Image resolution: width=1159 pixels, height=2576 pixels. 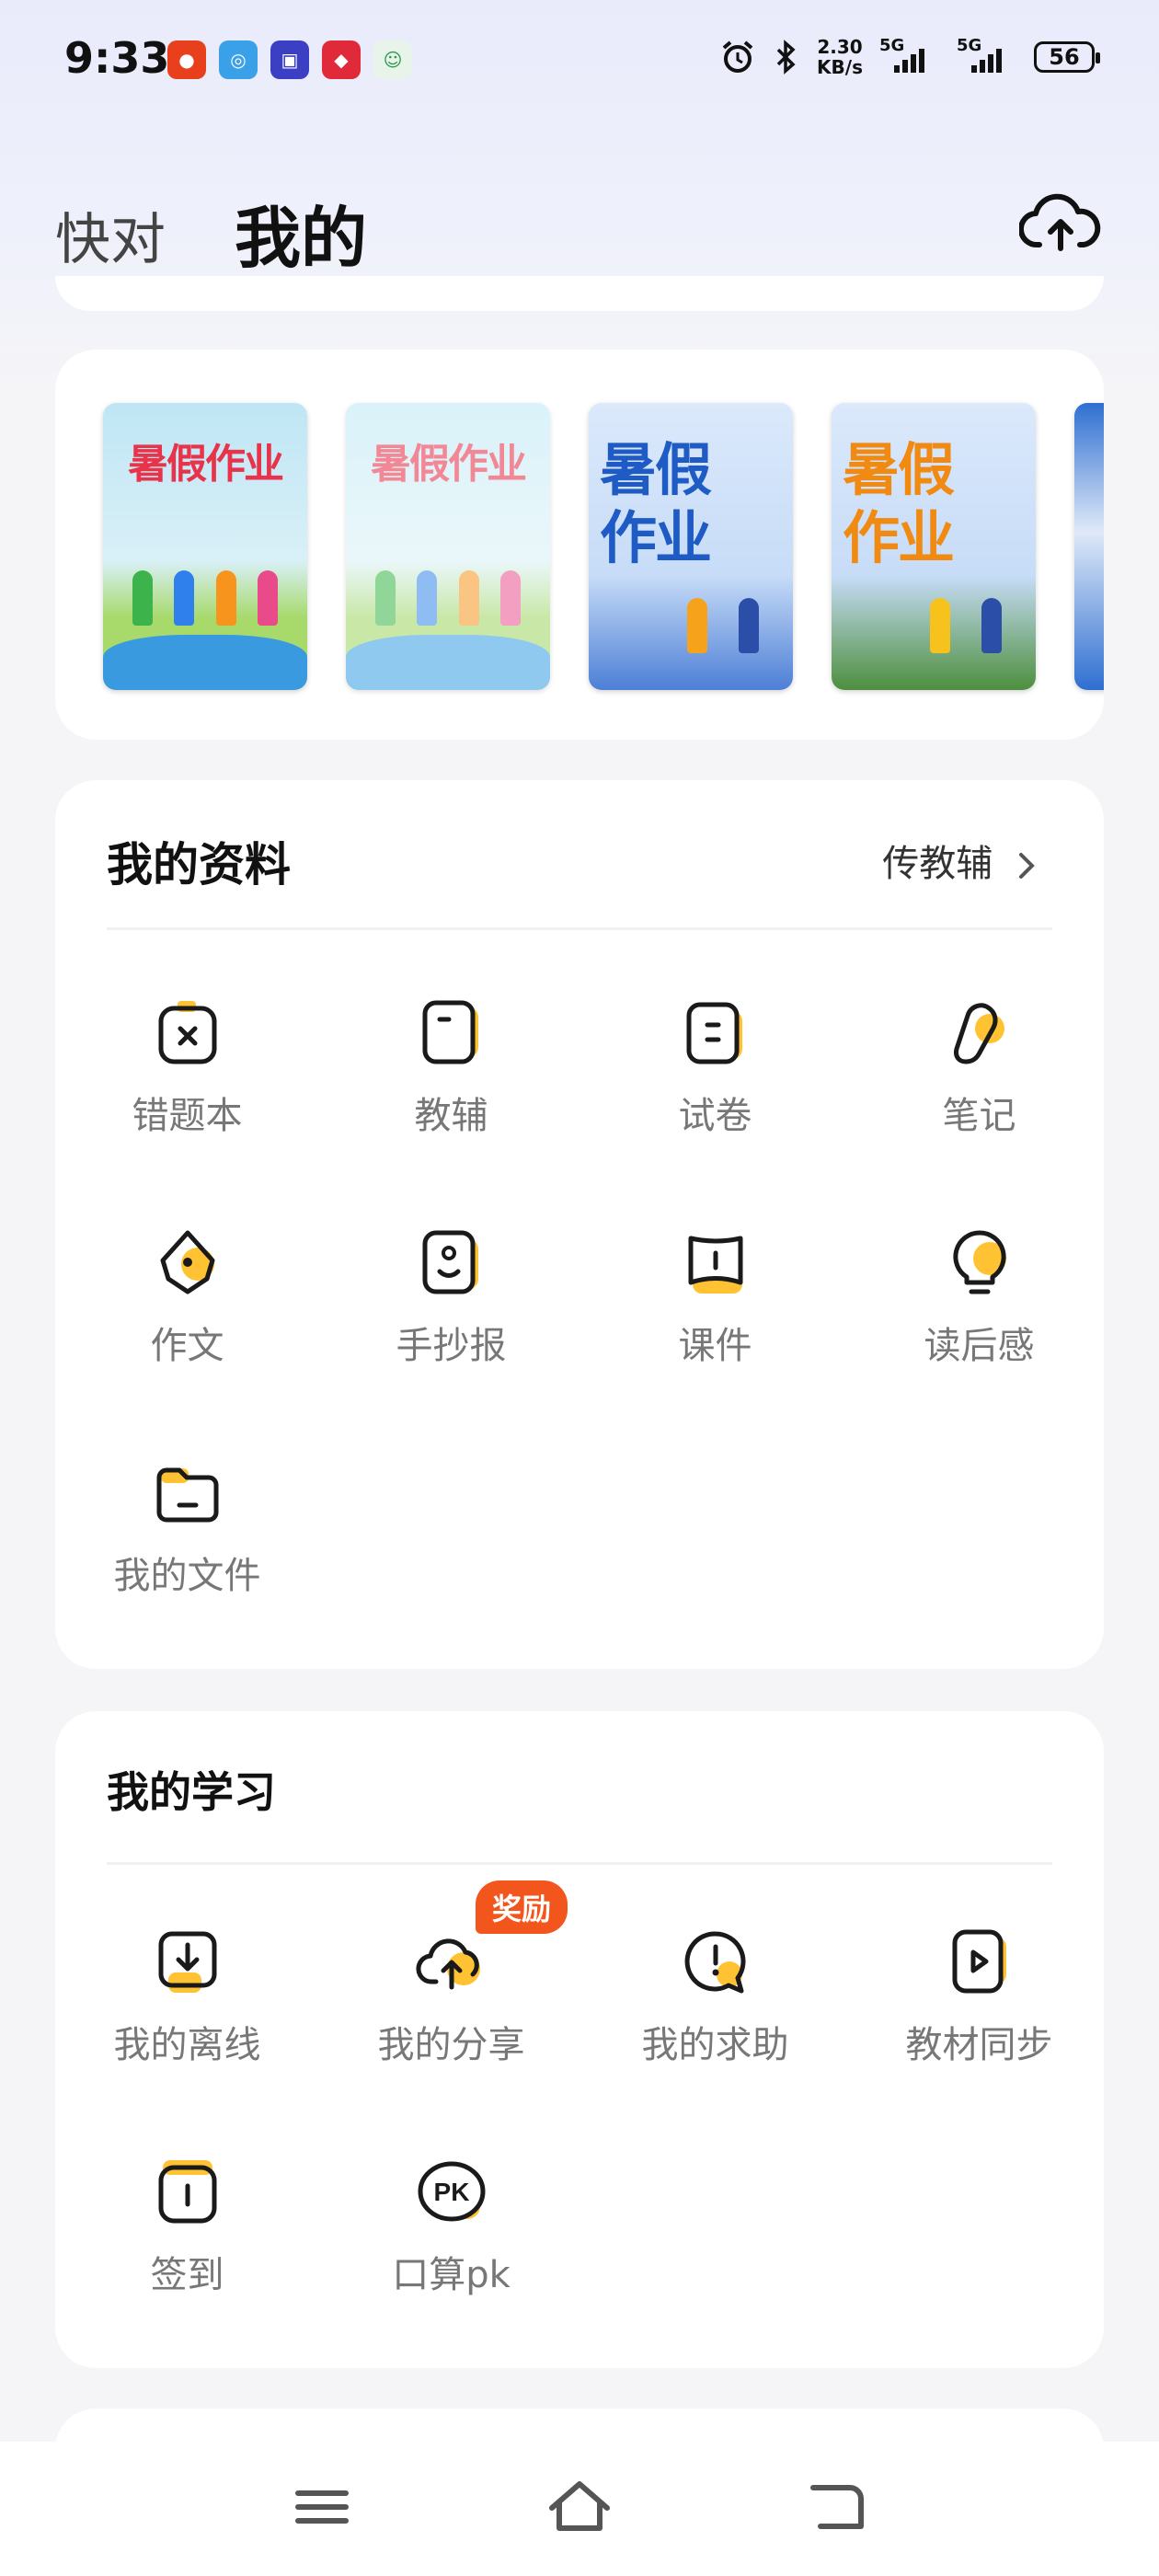 I want to click on system-navigation-bar, so click(x=579, y=2509).